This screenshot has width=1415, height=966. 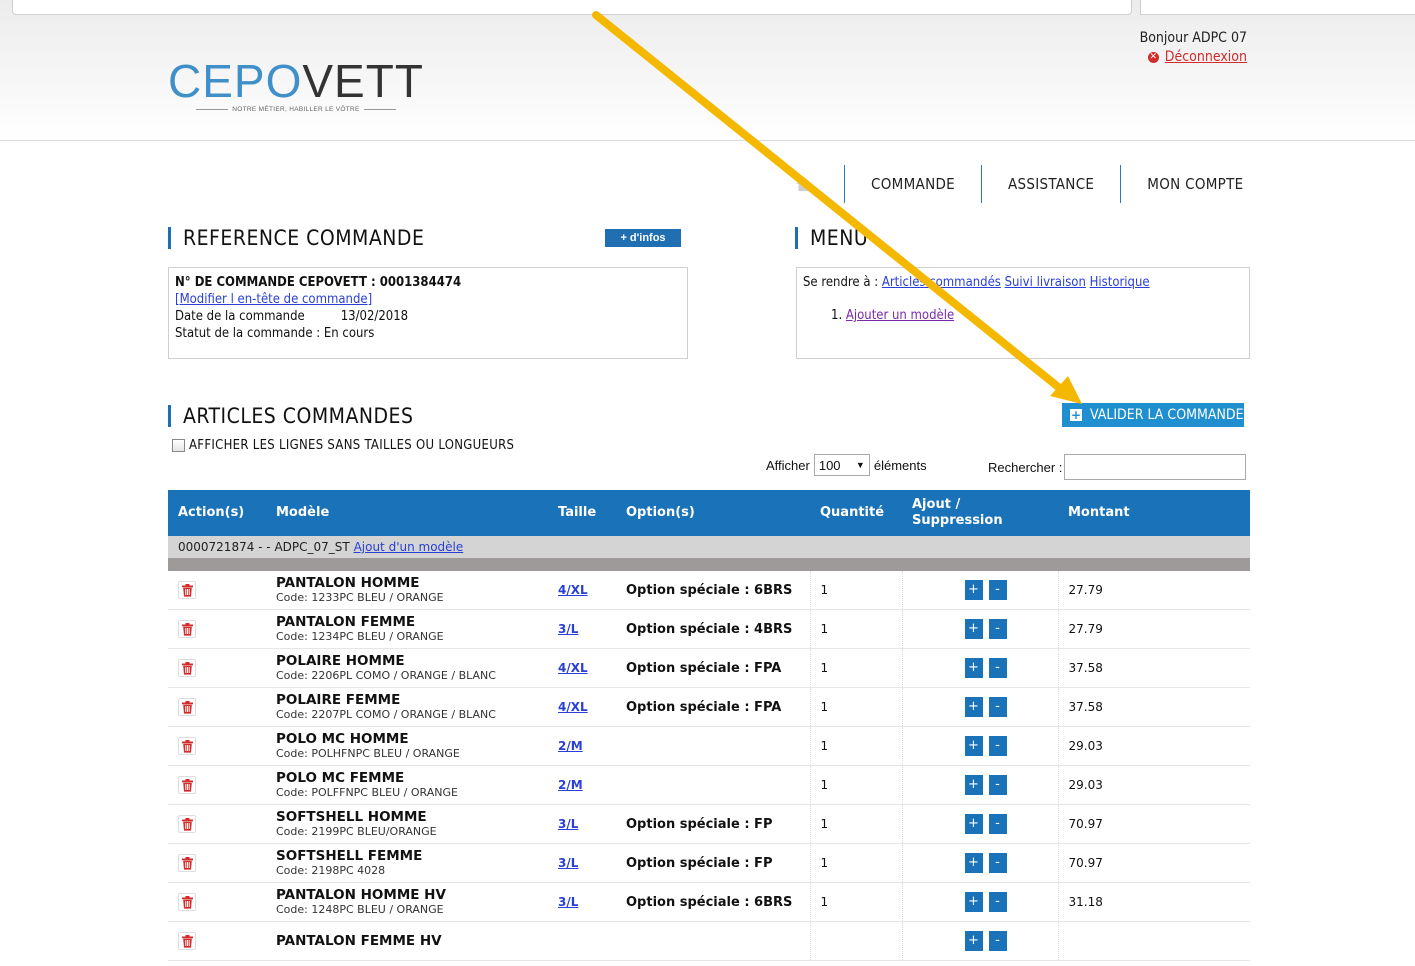 I want to click on main-nav: COMMANDE ASSISTANCE MON COMPTE, so click(x=1017, y=184).